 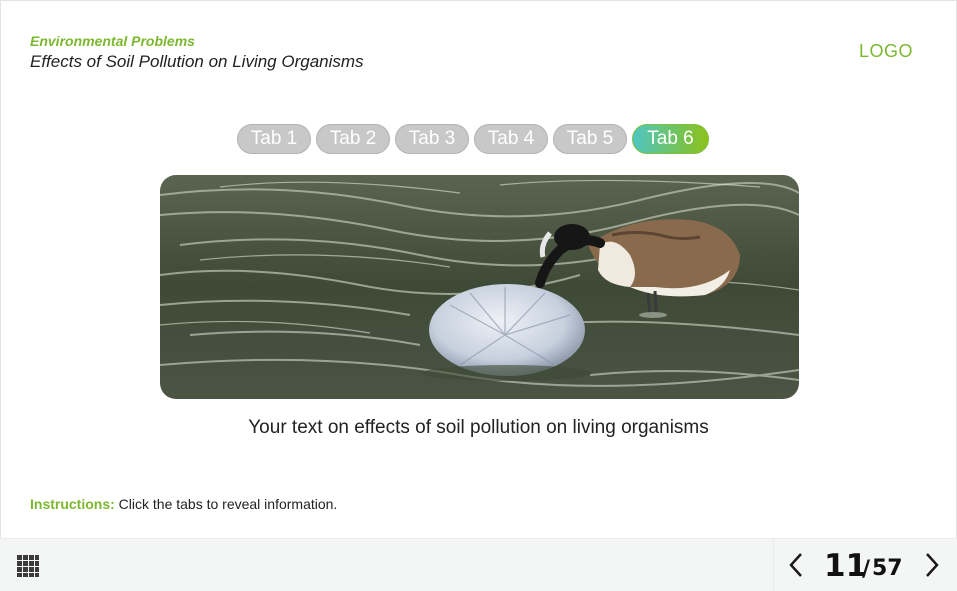 What do you see at coordinates (885, 51) in the screenshot?
I see `logo: LOGO` at bounding box center [885, 51].